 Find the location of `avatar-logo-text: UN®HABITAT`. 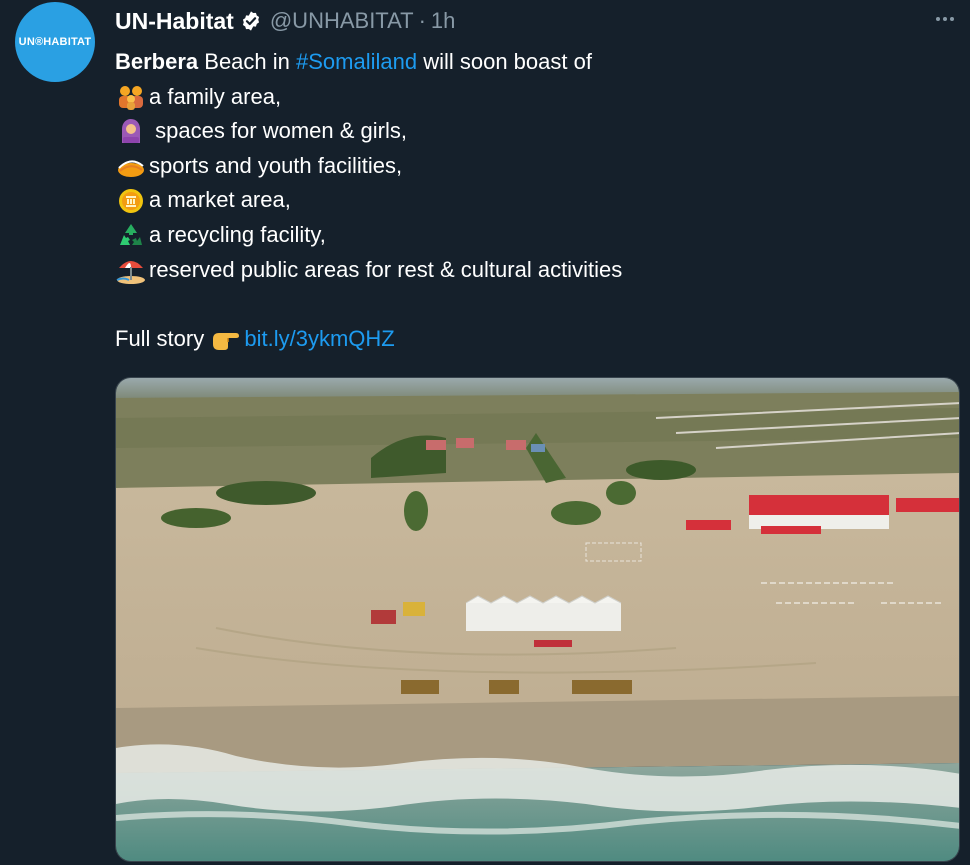

avatar-logo-text: UN®HABITAT is located at coordinates (55, 42).